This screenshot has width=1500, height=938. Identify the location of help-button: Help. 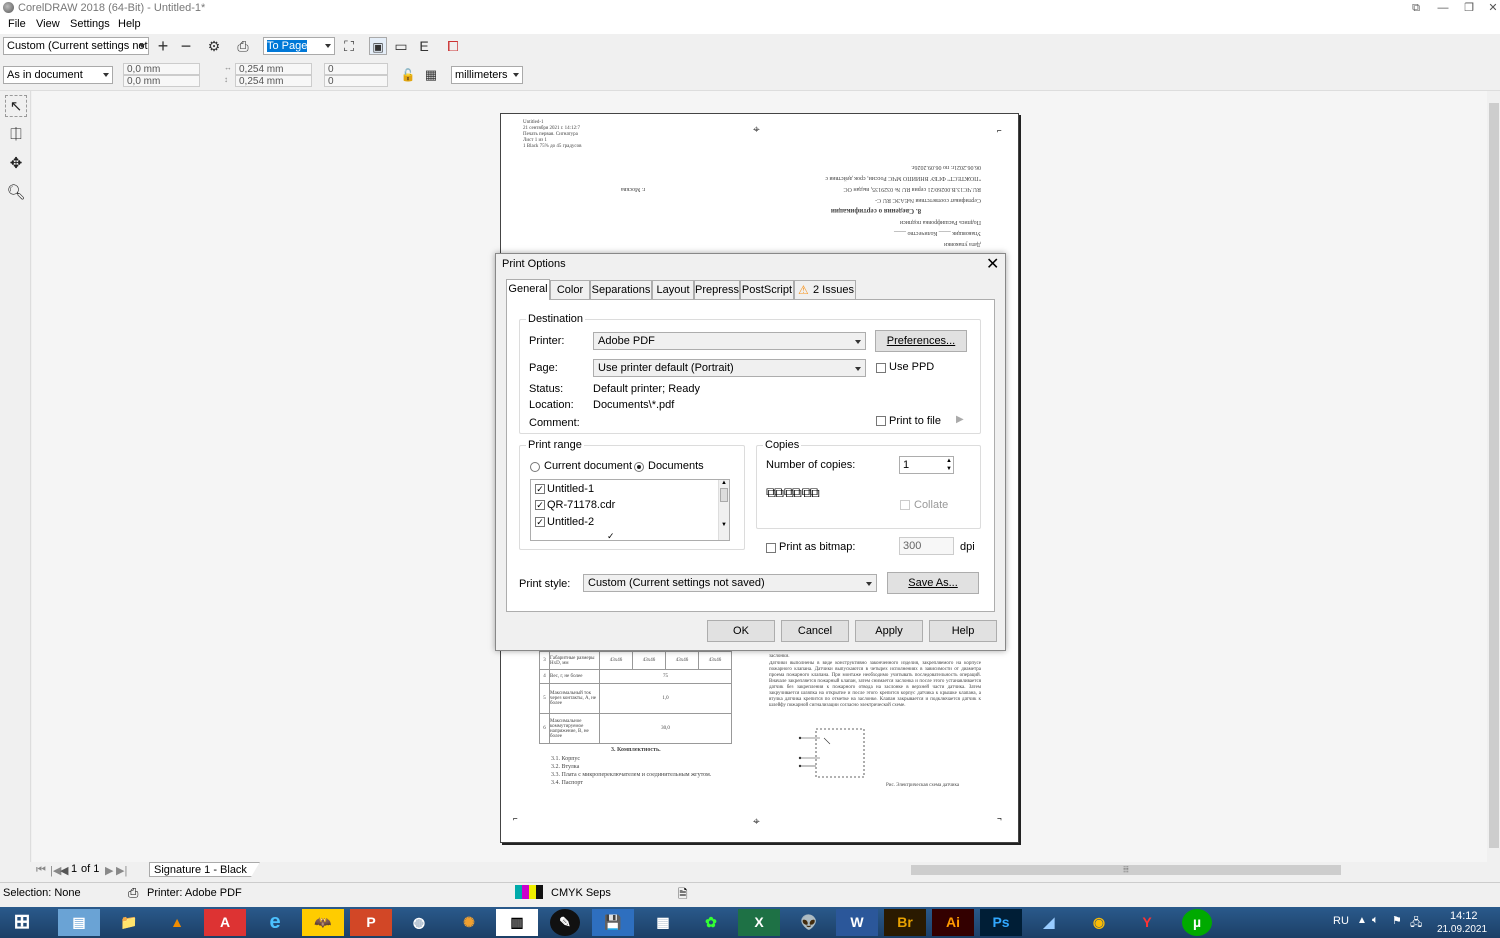
(963, 631).